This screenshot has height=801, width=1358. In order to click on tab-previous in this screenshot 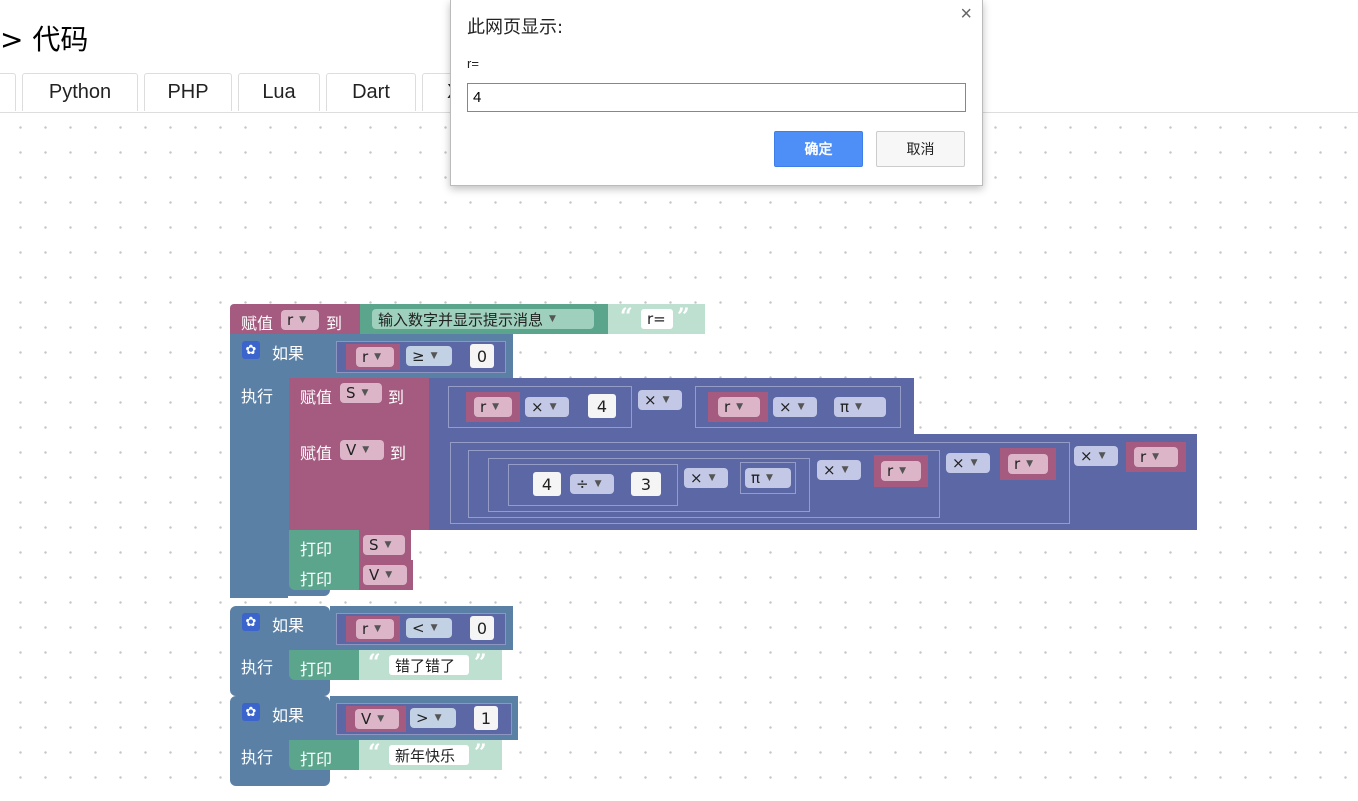, I will do `click(8, 92)`.